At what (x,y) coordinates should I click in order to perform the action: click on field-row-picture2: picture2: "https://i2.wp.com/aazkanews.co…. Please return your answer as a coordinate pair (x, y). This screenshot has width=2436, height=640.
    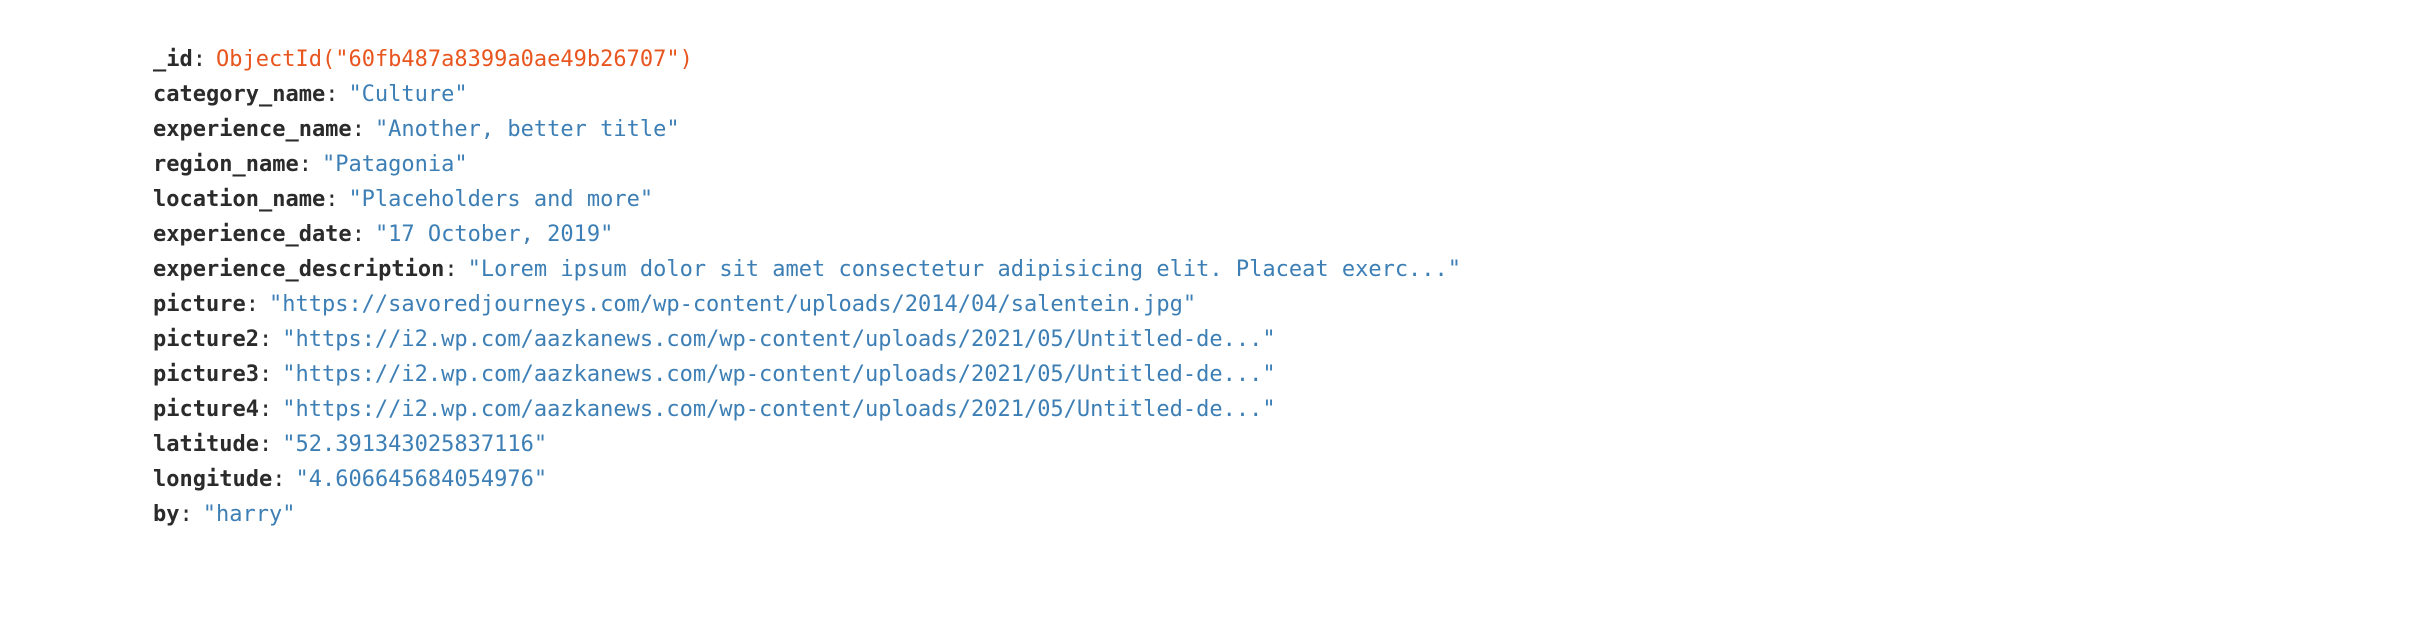
    Looking at the image, I should click on (807, 339).